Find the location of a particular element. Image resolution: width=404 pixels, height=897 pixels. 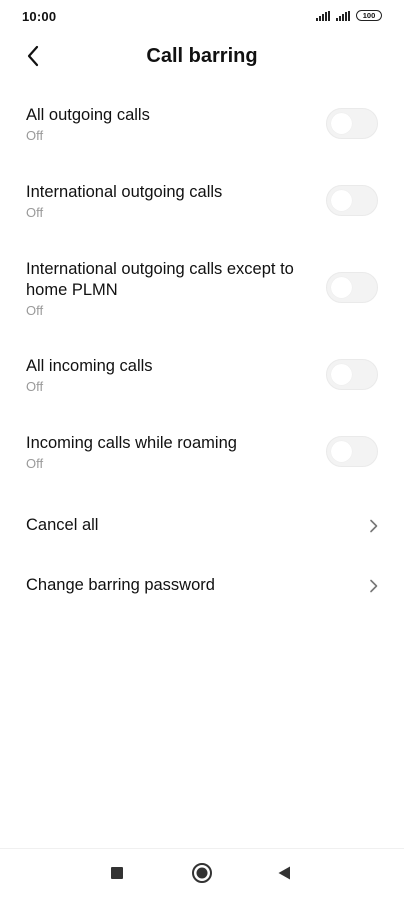

battery-icon: 100 is located at coordinates (369, 15).